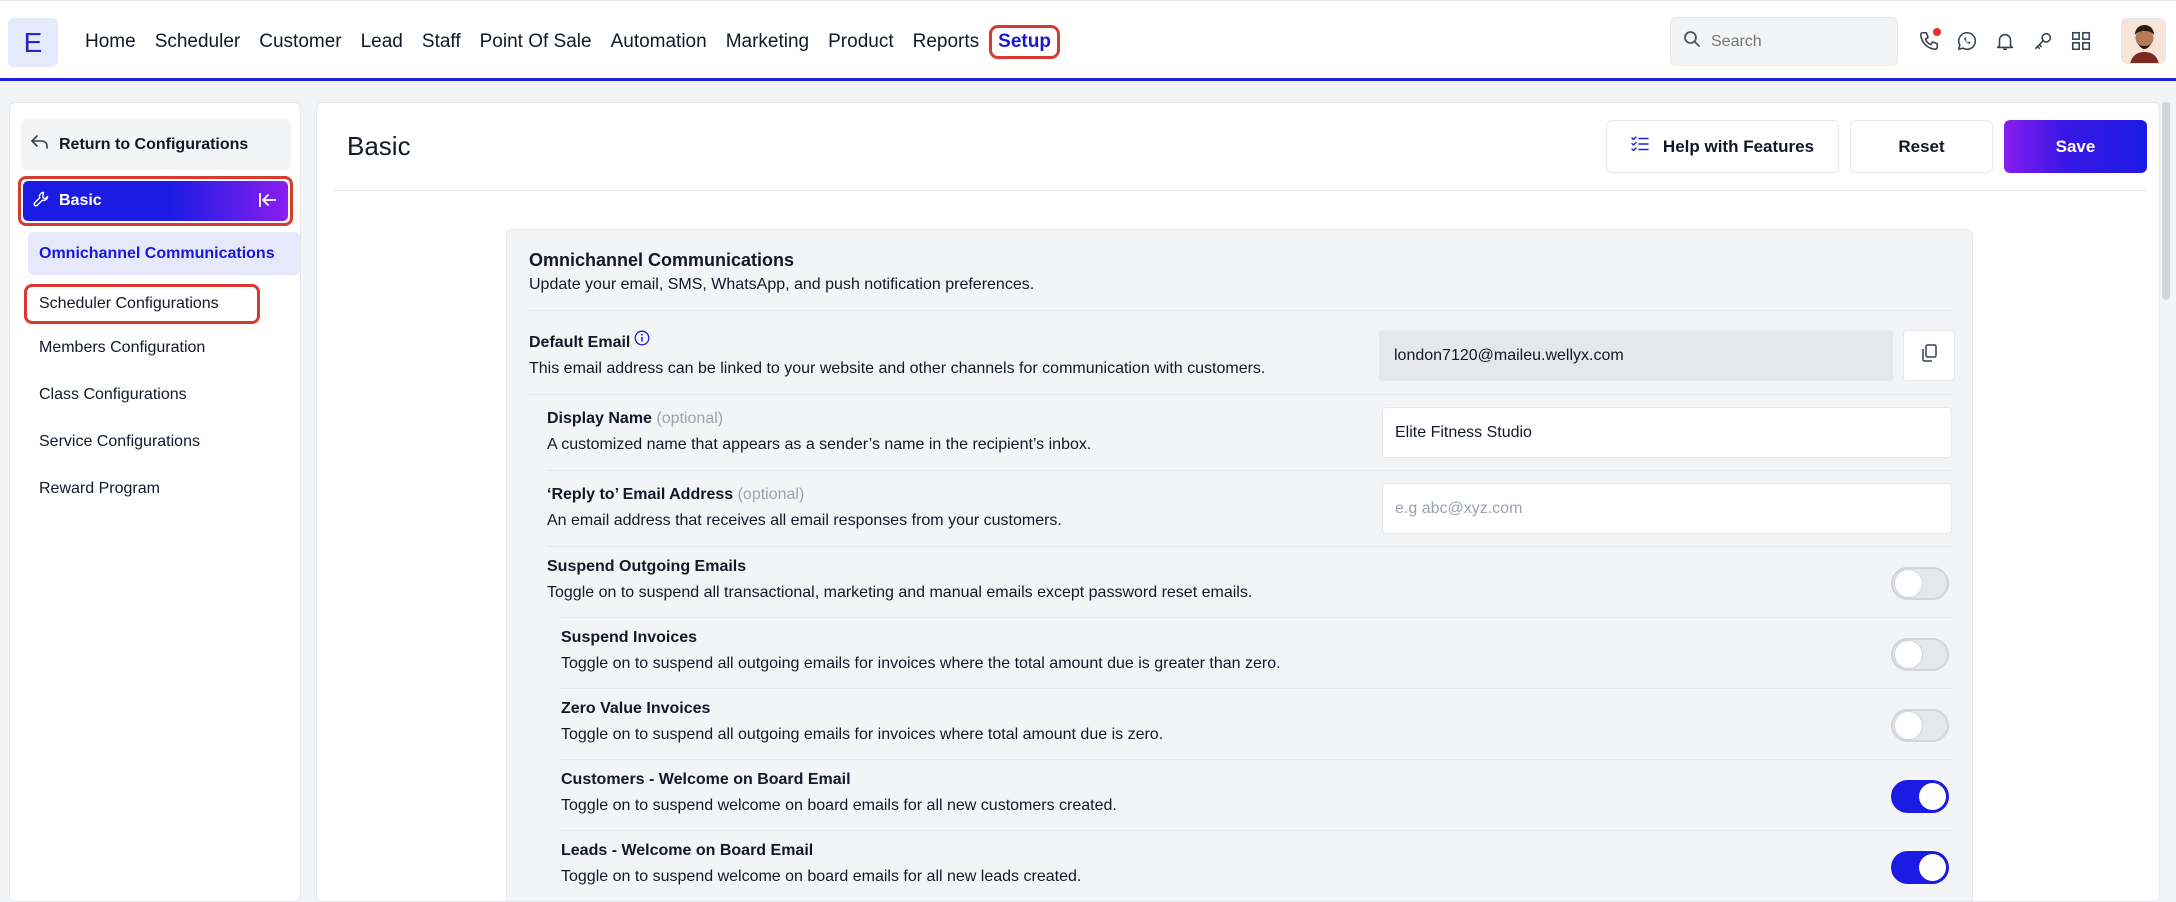 This screenshot has width=2176, height=902. What do you see at coordinates (642, 340) in the screenshot?
I see `info-icon` at bounding box center [642, 340].